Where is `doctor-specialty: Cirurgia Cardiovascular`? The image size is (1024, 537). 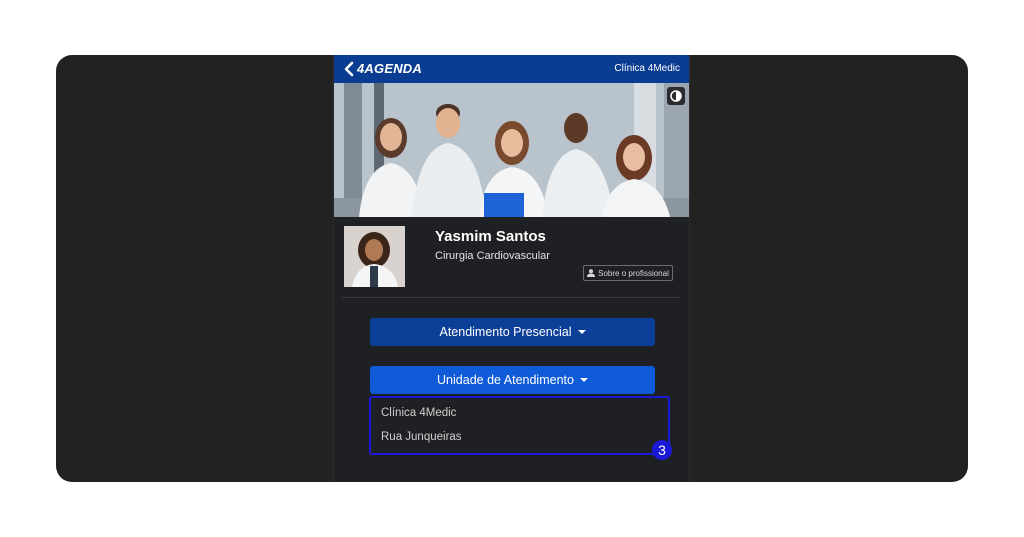
doctor-specialty: Cirurgia Cardiovascular is located at coordinates (492, 256).